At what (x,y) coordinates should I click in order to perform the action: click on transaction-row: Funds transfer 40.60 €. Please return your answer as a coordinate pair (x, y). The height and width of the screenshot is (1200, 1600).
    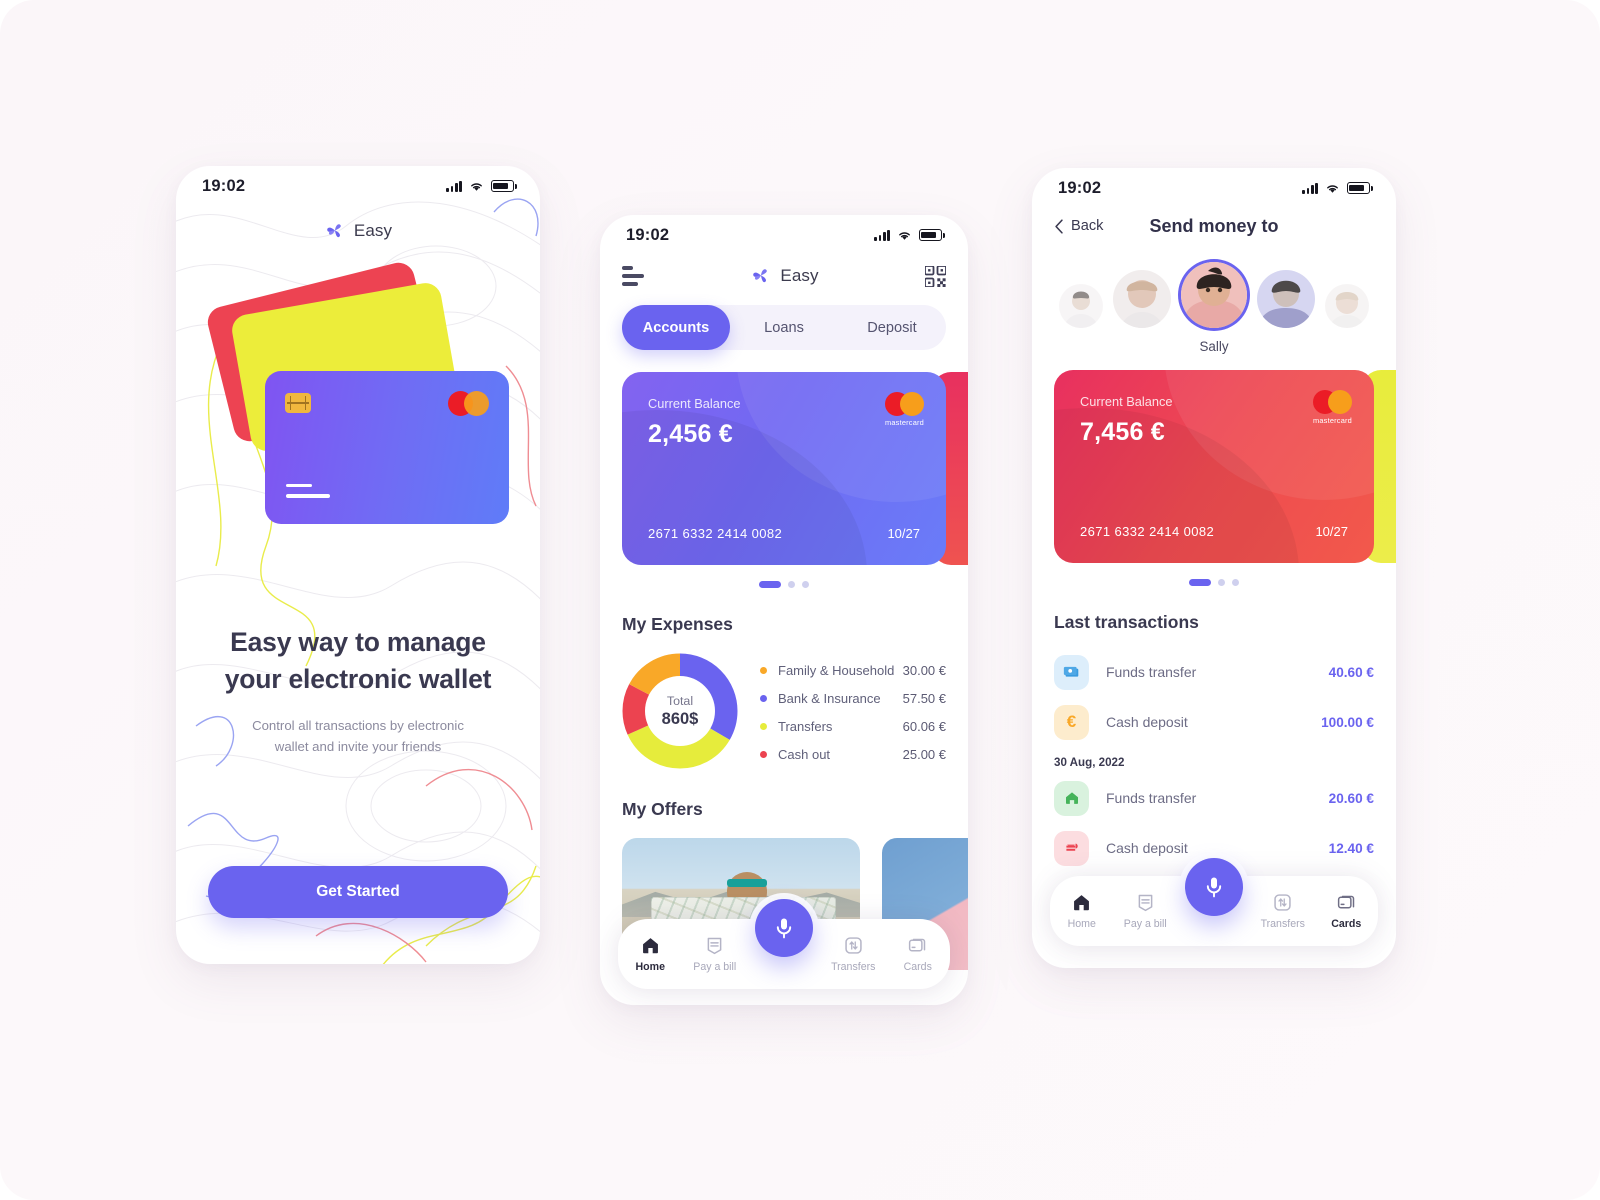
    Looking at the image, I should click on (1214, 672).